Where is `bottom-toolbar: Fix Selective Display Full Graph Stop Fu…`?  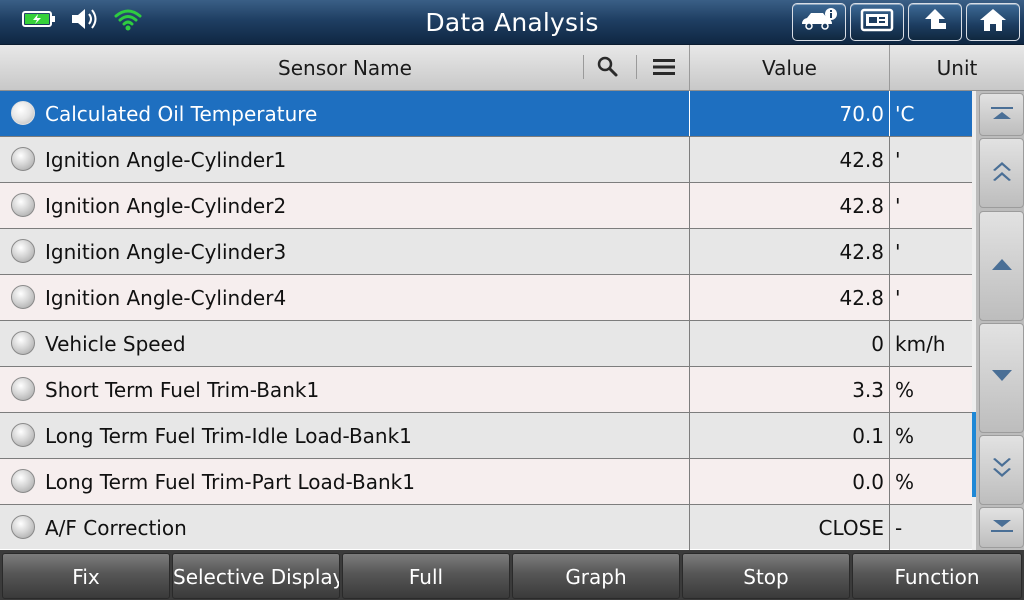 bottom-toolbar: Fix Selective Display Full Graph Stop Fu… is located at coordinates (512, 575).